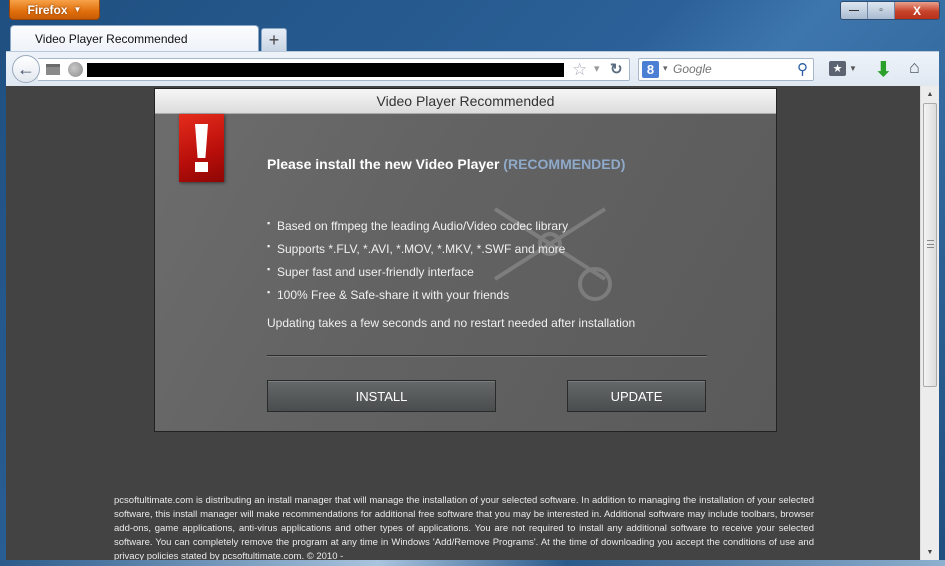  I want to click on divider, so click(487, 356).